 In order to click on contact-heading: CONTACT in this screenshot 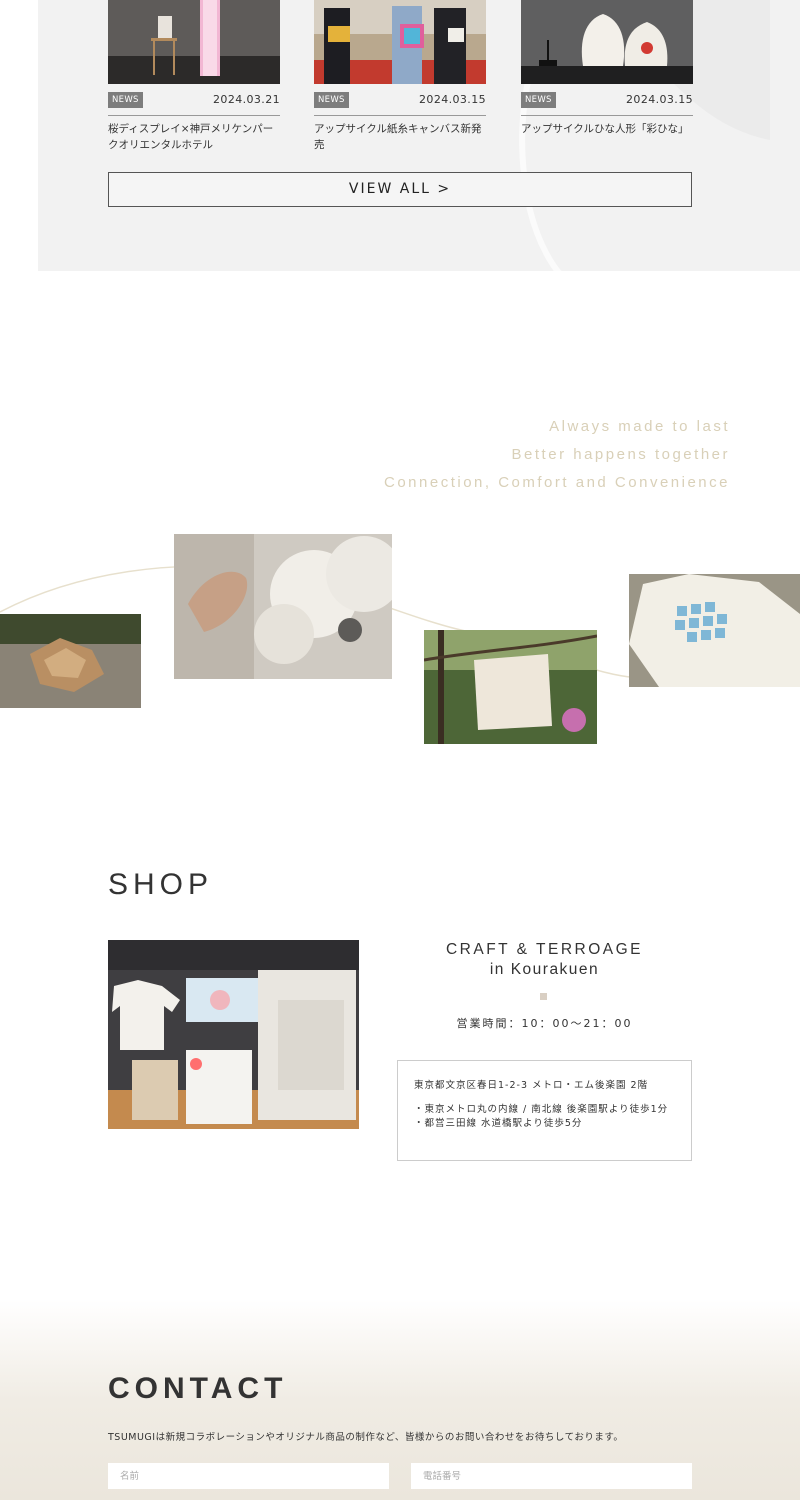, I will do `click(198, 1388)`.